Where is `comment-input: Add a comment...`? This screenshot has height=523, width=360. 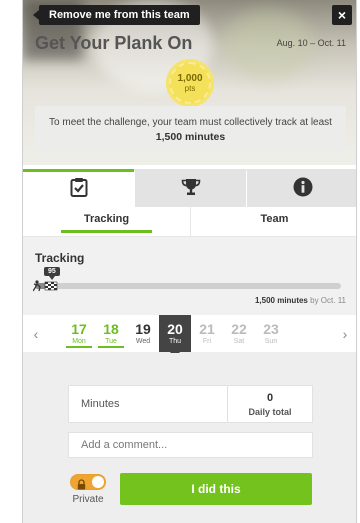
comment-input: Add a comment... is located at coordinates (190, 445).